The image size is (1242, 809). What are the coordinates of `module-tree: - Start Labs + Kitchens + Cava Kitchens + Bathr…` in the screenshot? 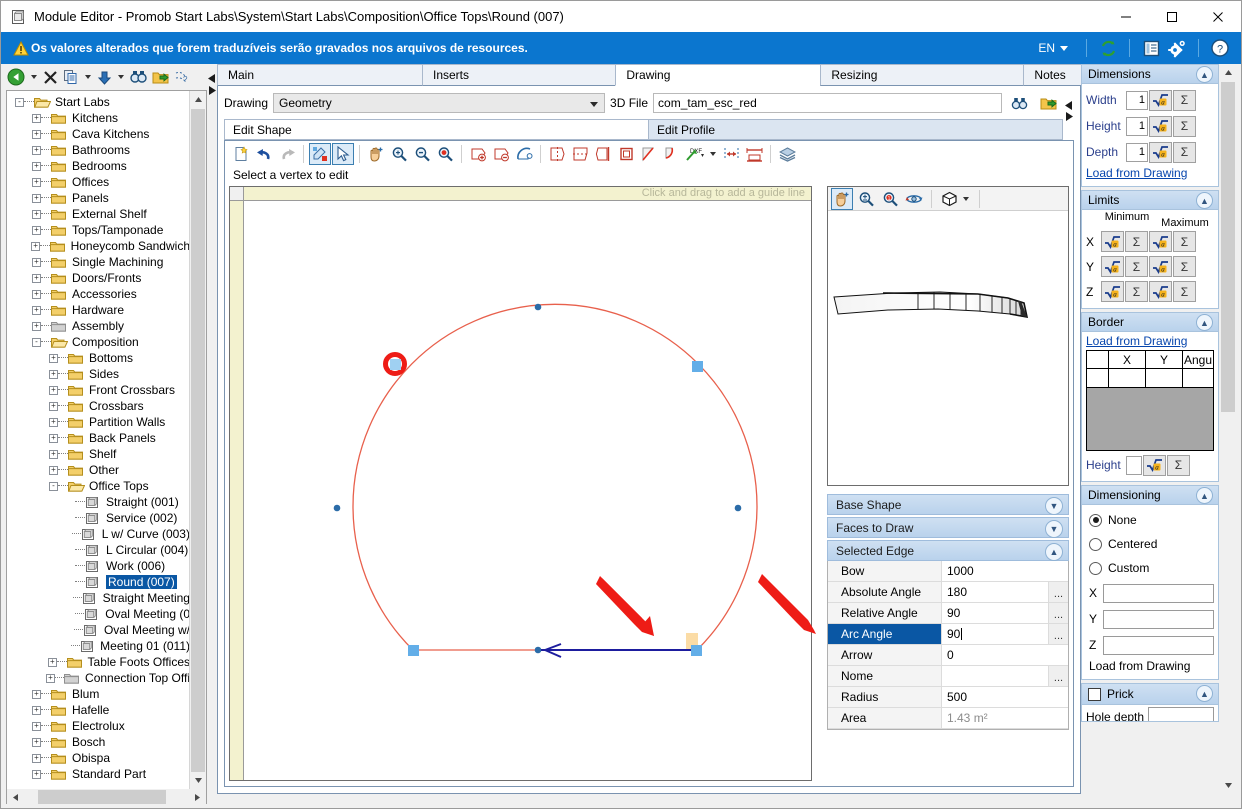 It's located at (98, 440).